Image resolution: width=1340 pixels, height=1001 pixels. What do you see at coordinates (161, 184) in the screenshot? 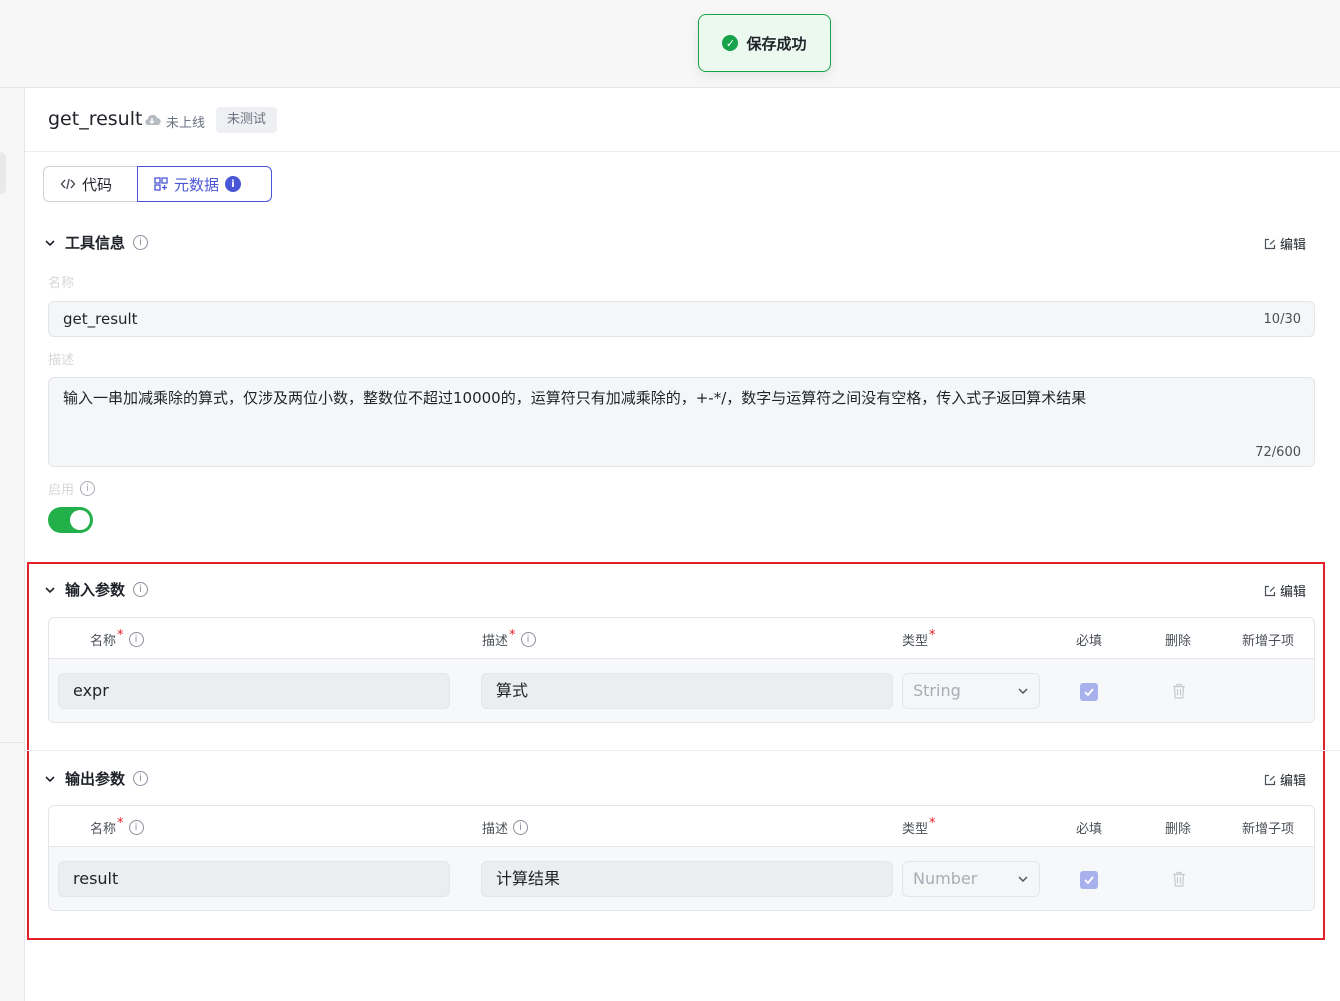
I see `grid-icon` at bounding box center [161, 184].